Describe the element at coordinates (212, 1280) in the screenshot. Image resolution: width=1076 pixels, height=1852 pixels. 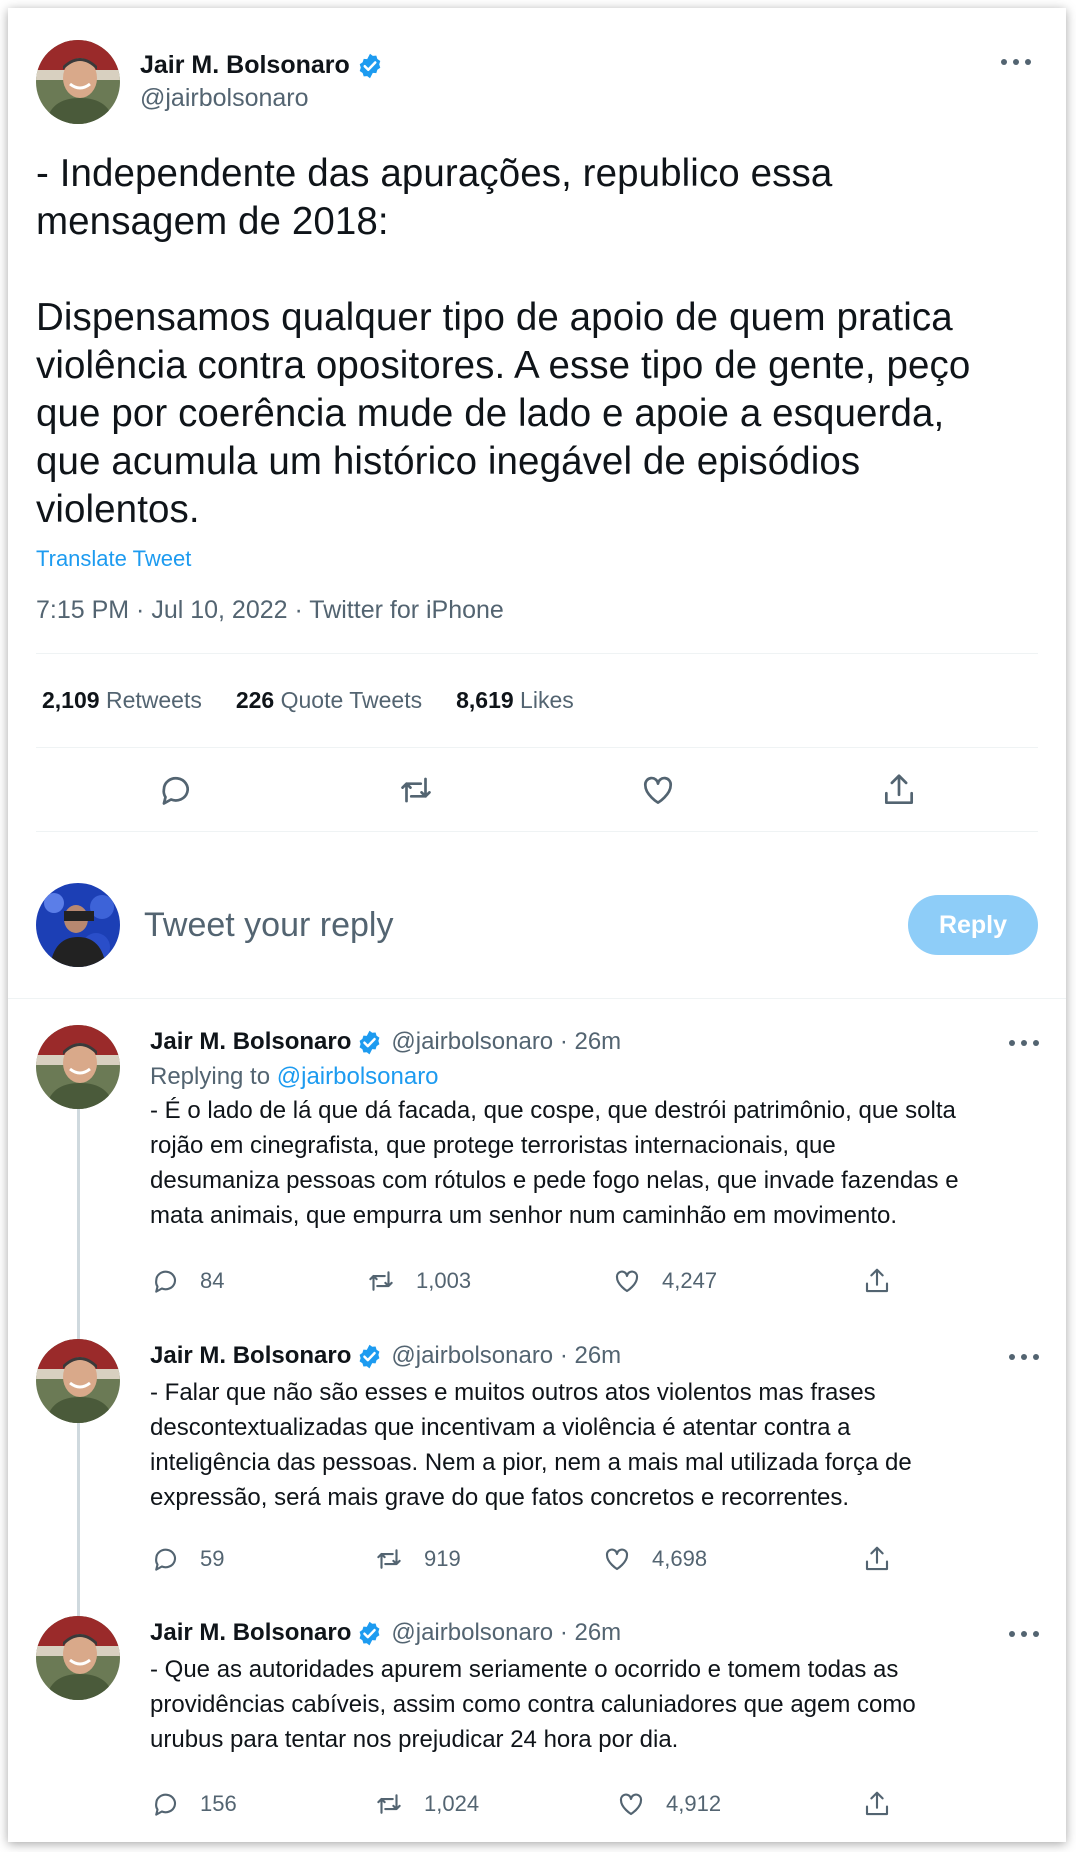
I see `reply-count: 84` at that location.